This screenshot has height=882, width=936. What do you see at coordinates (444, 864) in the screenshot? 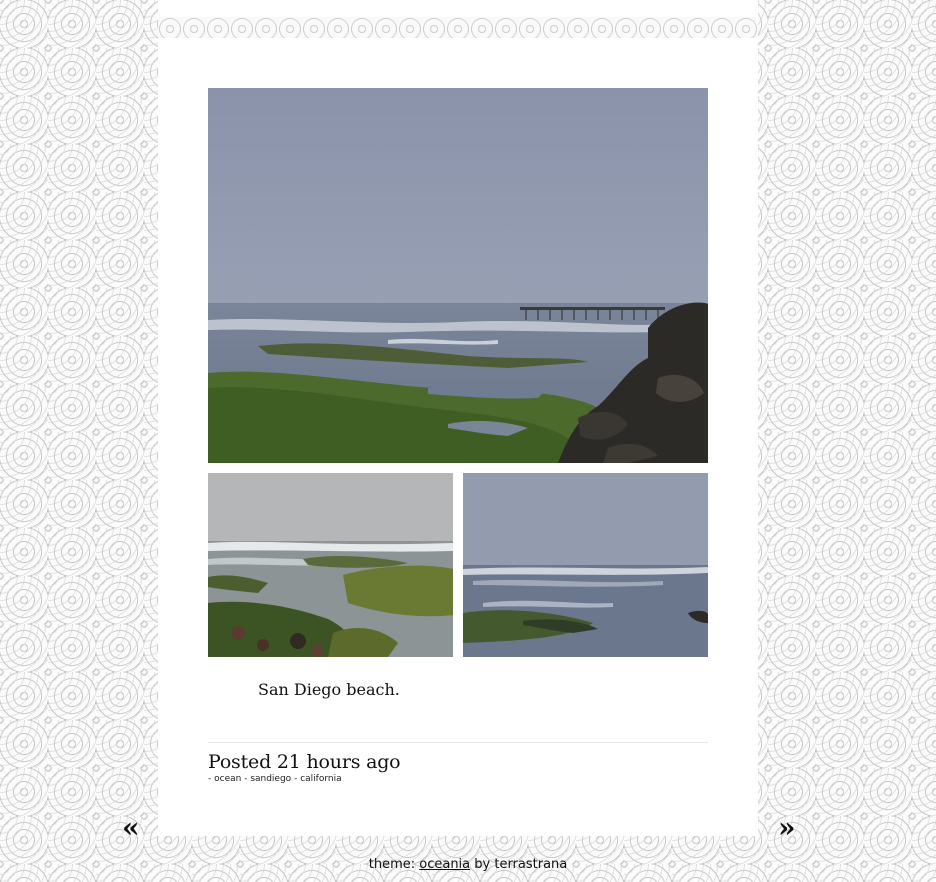
I see `theme-link: oceania` at bounding box center [444, 864].